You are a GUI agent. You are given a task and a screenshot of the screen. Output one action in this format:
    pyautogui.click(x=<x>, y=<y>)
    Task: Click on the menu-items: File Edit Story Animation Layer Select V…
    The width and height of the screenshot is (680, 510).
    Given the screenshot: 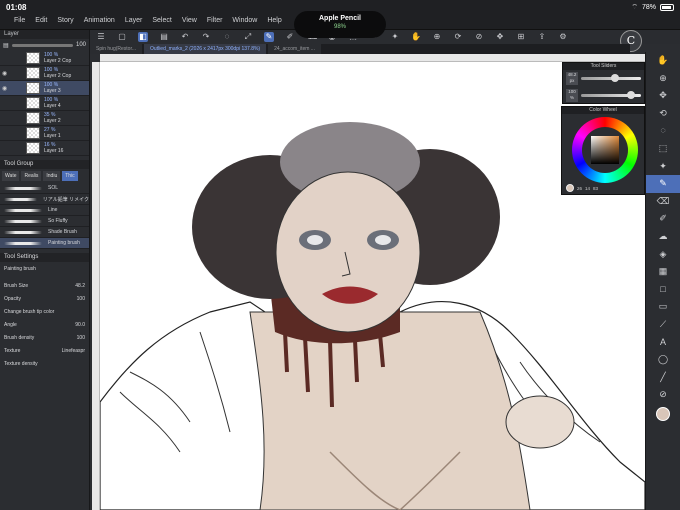 What is the action you would take?
    pyautogui.click(x=148, y=20)
    